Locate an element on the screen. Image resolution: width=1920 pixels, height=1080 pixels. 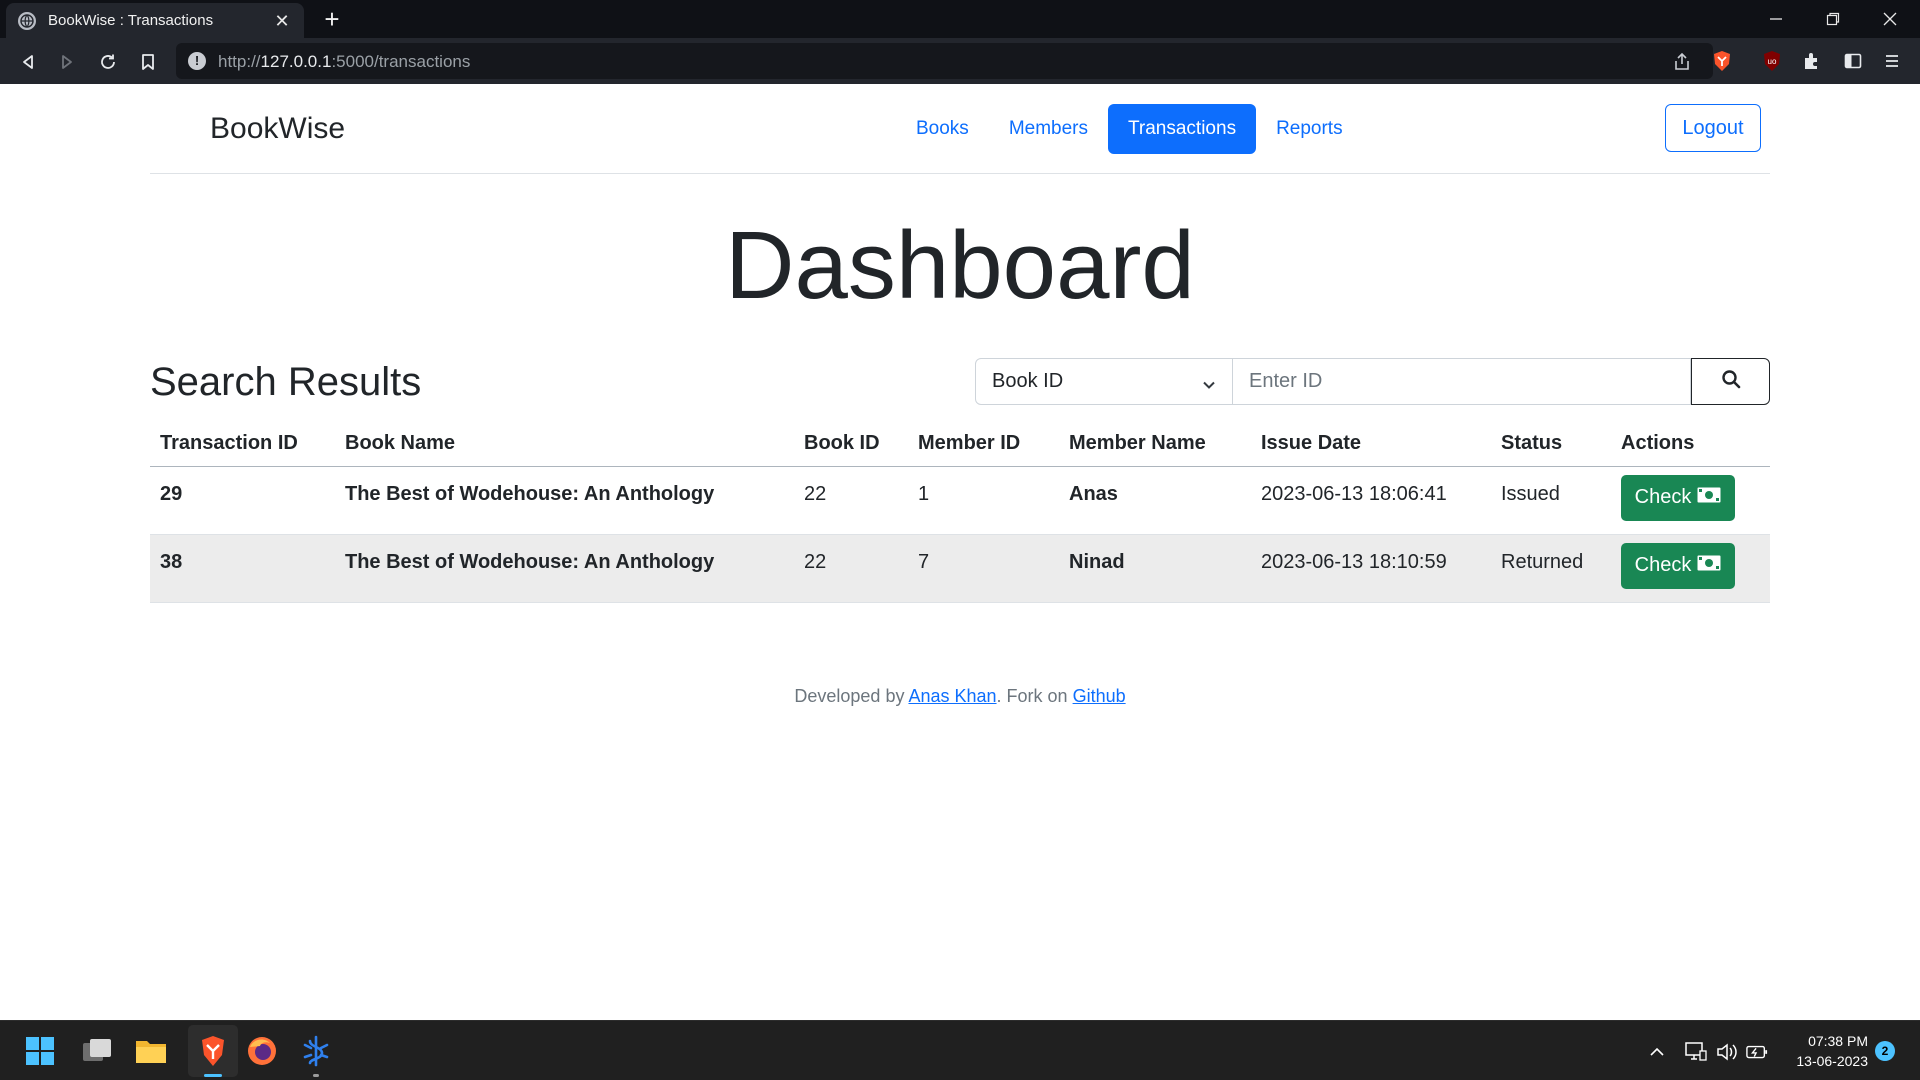
bookmark-icon is located at coordinates (148, 62).